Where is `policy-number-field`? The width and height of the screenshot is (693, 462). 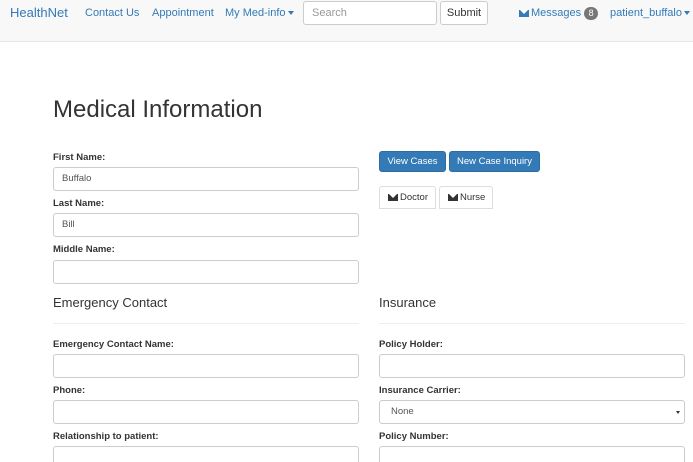
policy-number-field is located at coordinates (532, 454).